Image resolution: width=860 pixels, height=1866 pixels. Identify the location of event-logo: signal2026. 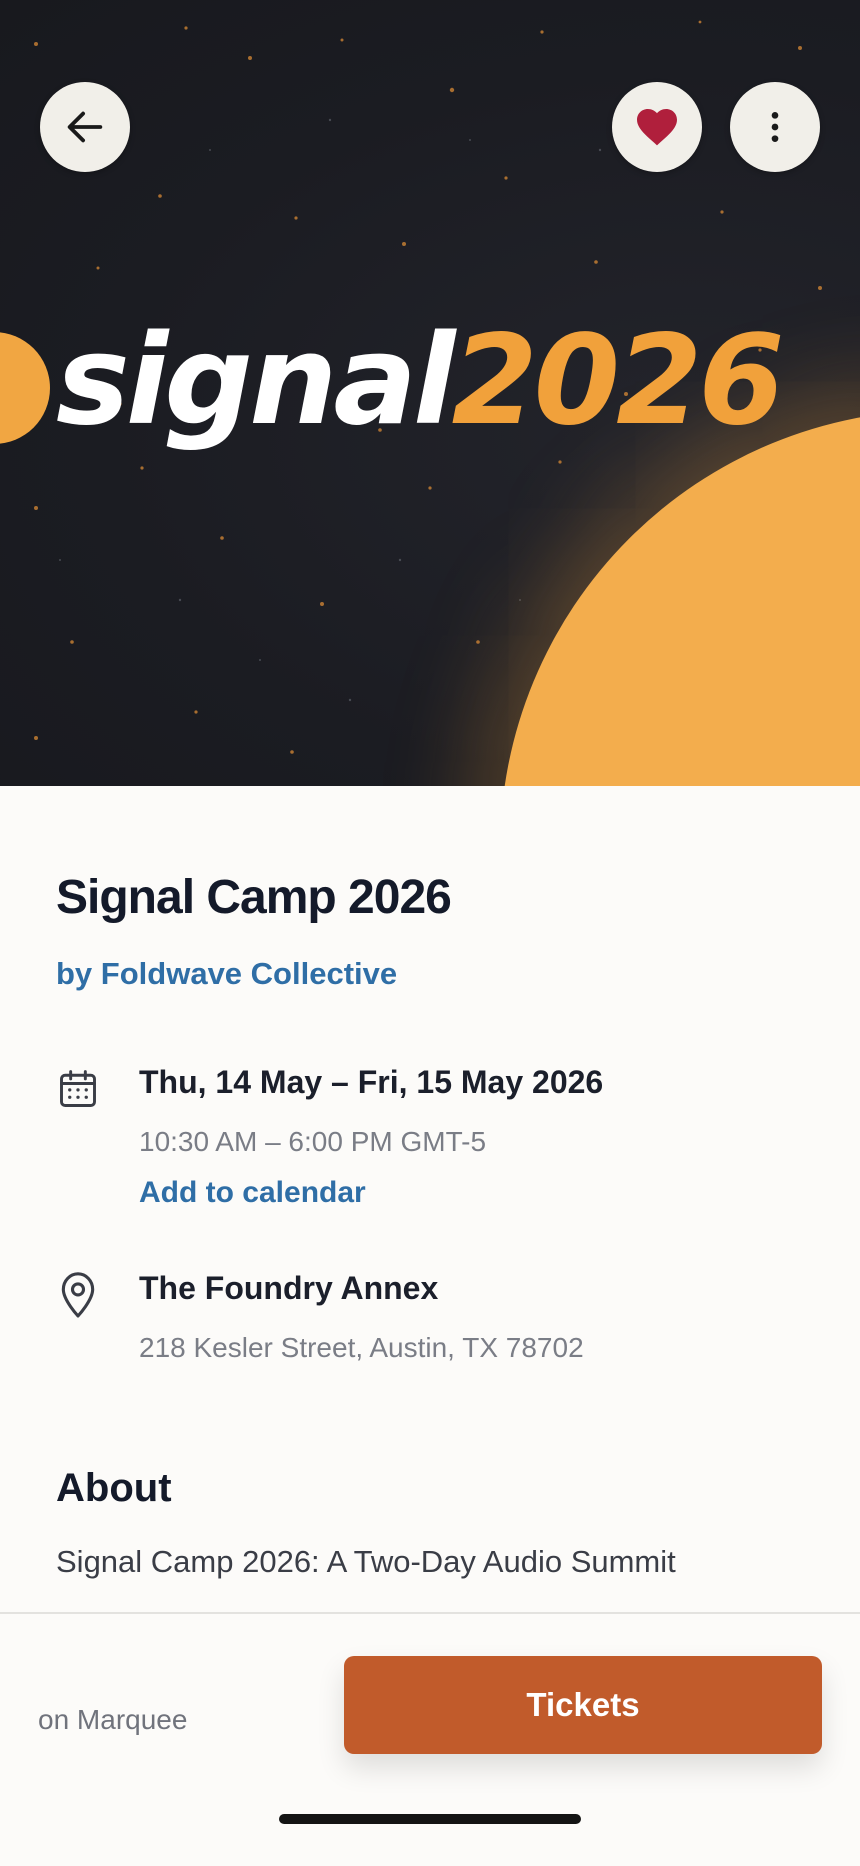
(420, 381).